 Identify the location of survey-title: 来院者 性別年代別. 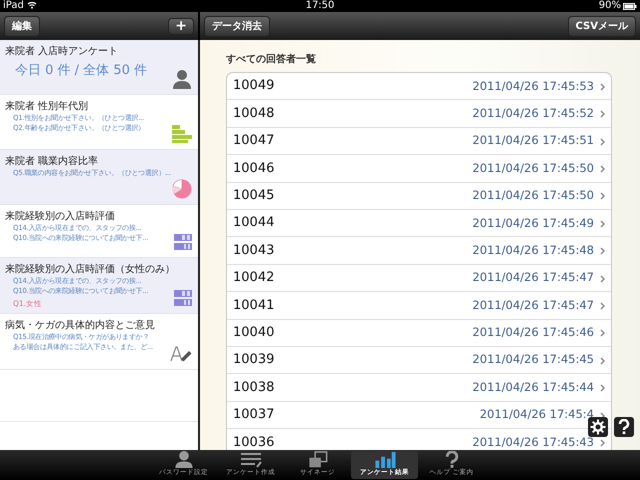
(47, 107).